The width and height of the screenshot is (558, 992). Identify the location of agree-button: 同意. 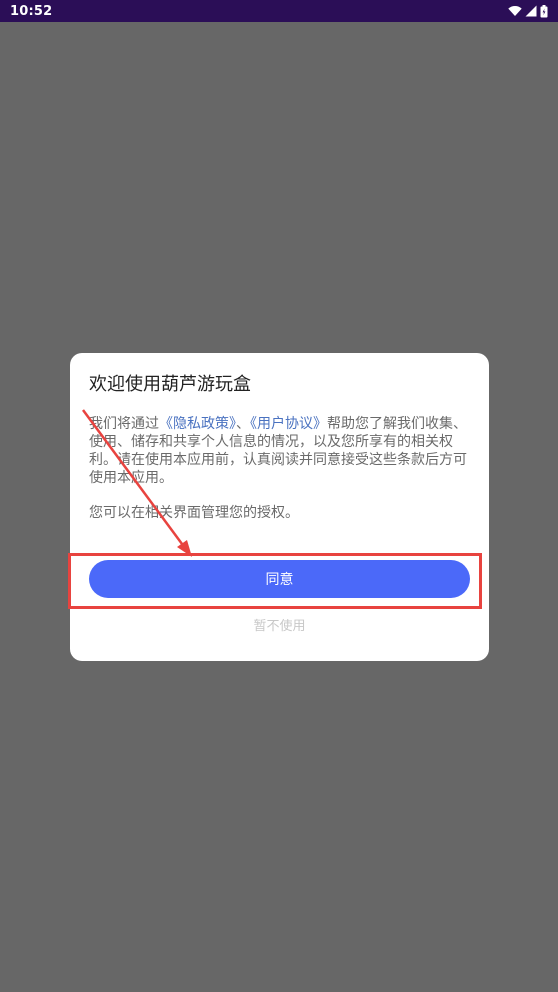
(279, 579).